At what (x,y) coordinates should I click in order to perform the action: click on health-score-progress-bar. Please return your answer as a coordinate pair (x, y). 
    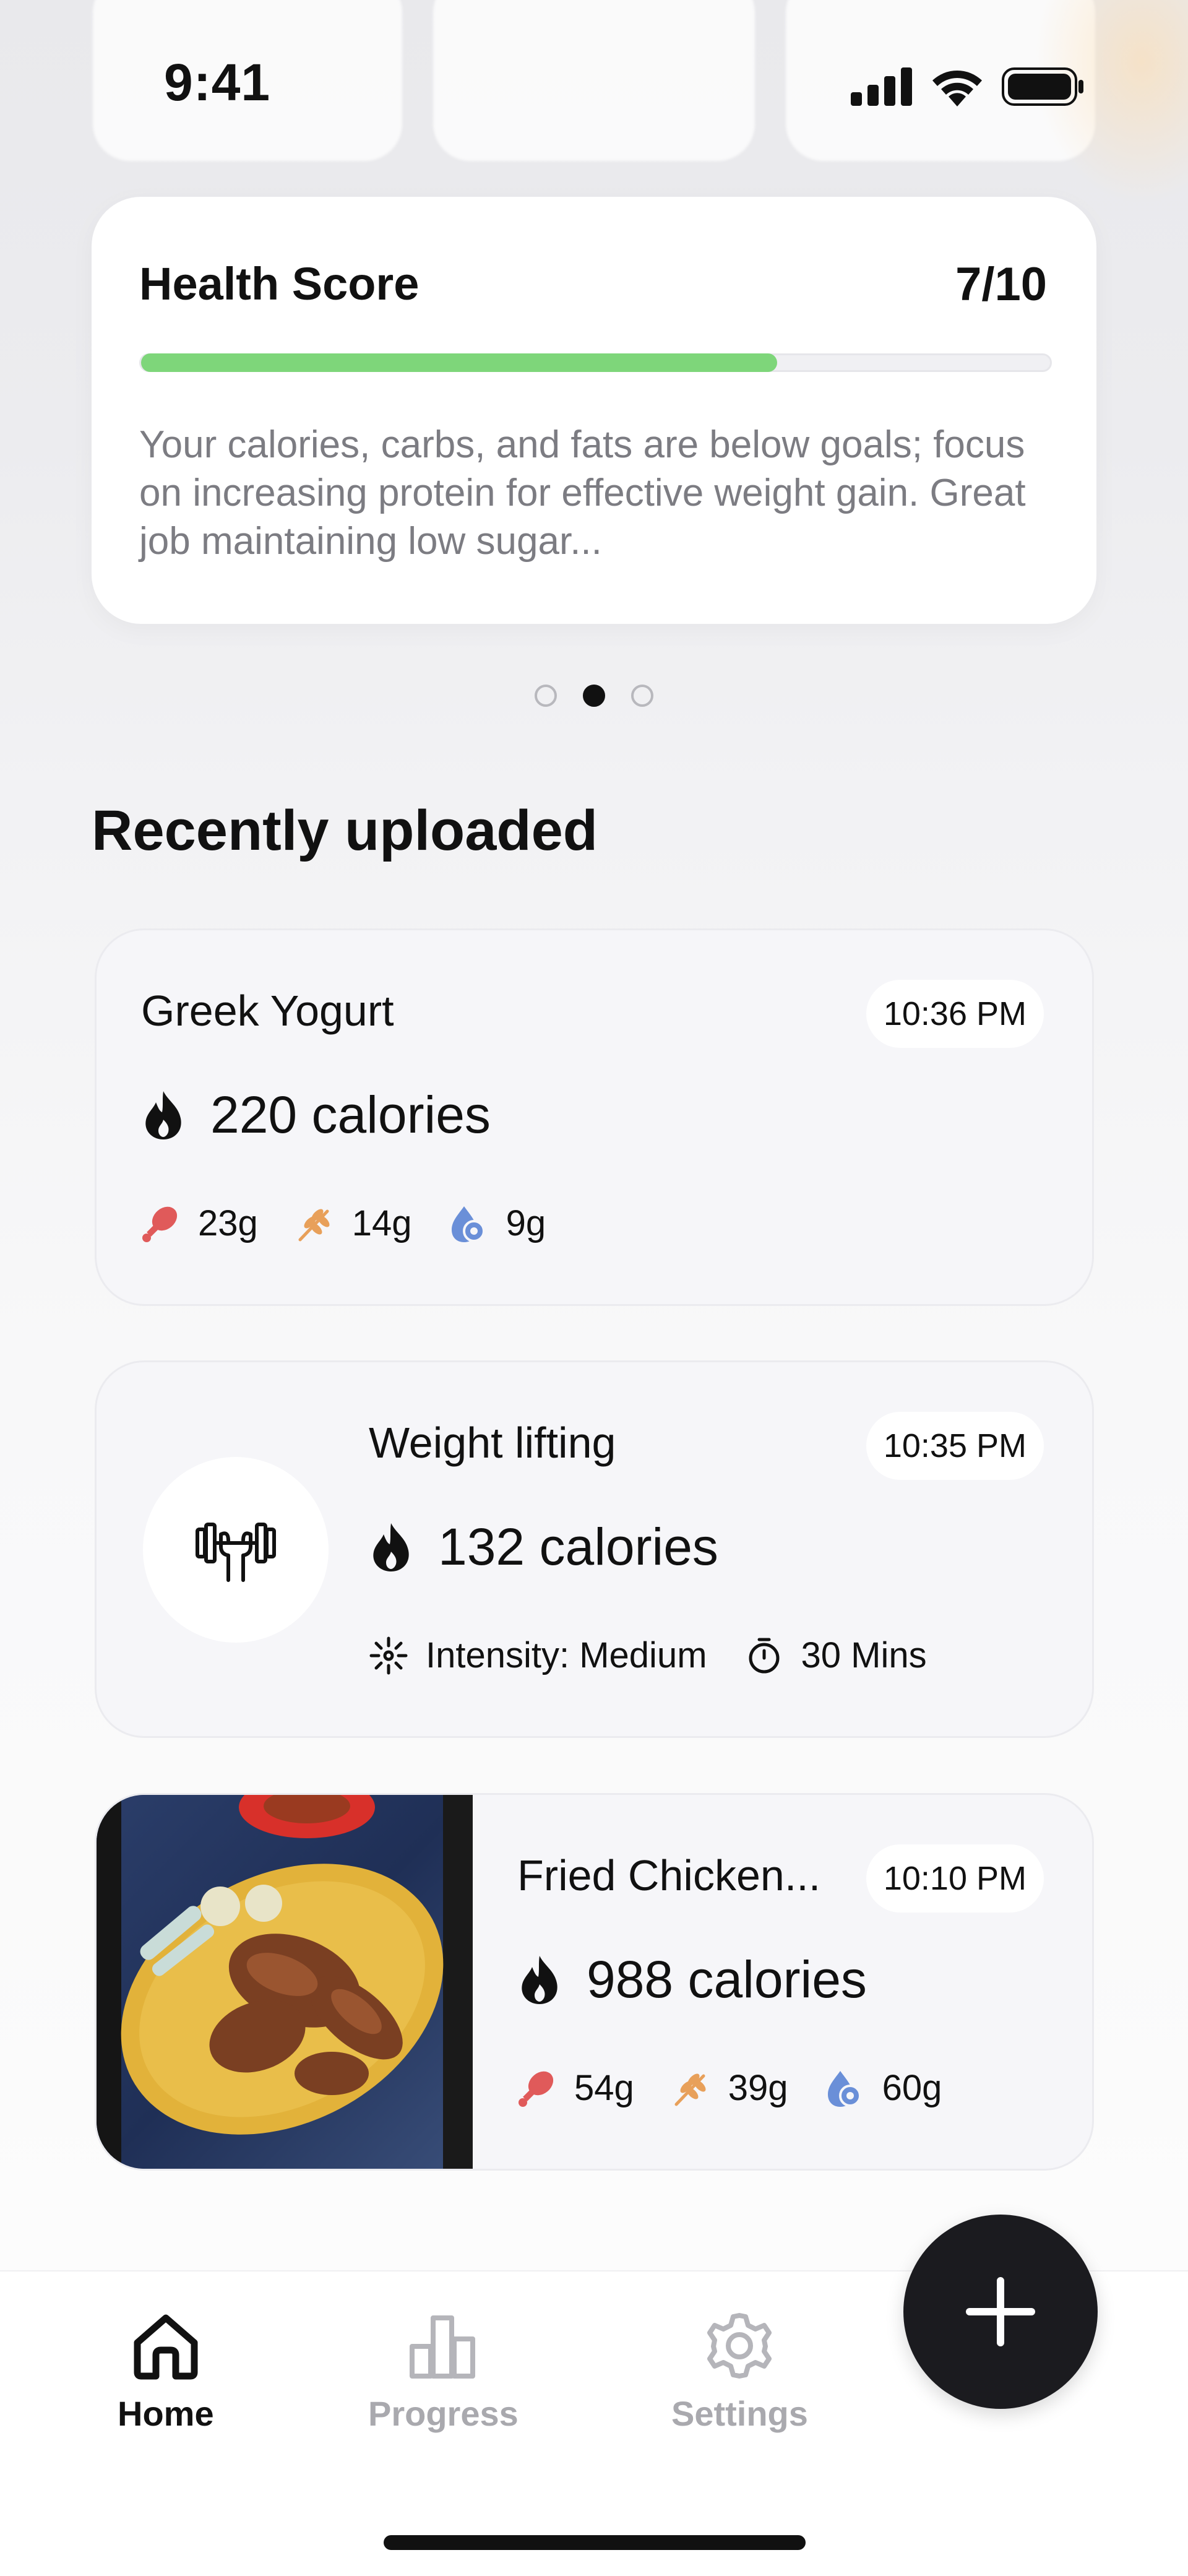
    Looking at the image, I should click on (595, 362).